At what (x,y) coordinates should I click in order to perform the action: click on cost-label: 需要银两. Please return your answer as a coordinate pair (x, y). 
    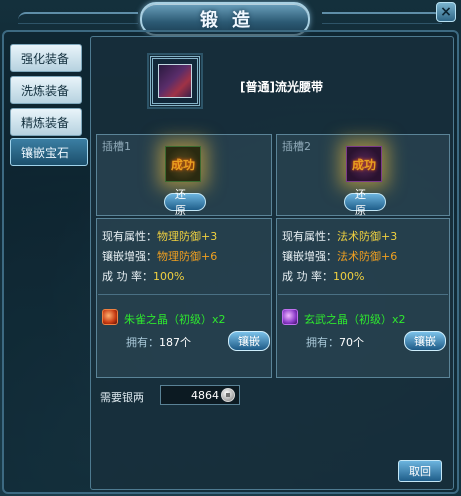
    Looking at the image, I should click on (122, 397).